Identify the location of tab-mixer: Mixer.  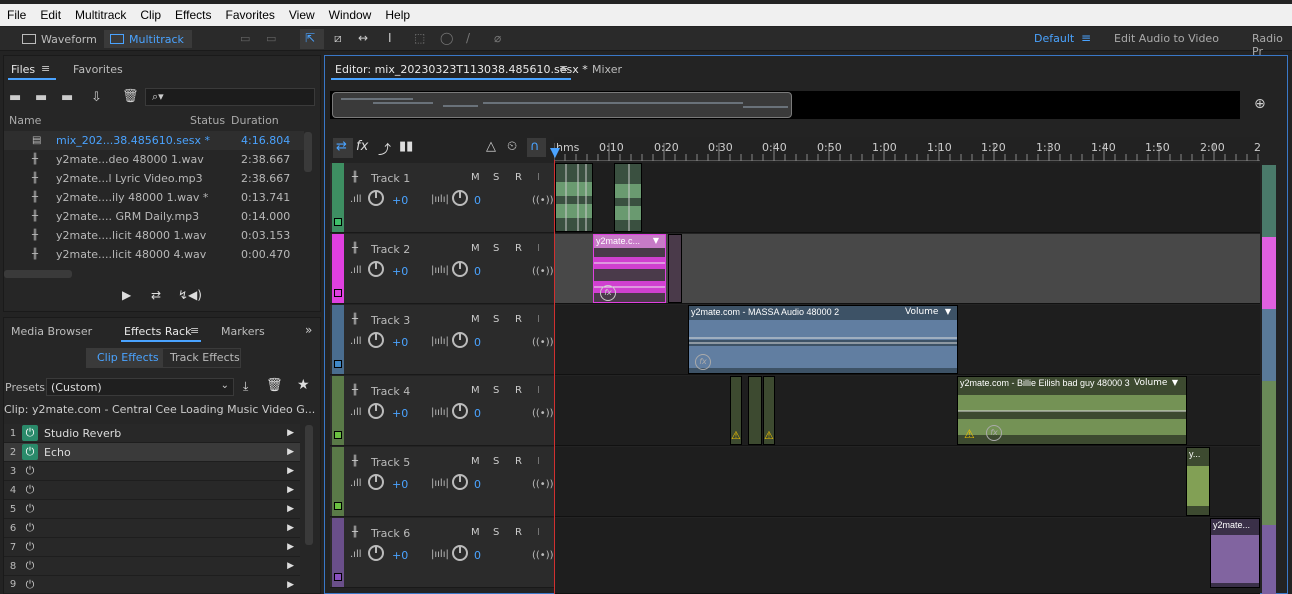
(607, 69).